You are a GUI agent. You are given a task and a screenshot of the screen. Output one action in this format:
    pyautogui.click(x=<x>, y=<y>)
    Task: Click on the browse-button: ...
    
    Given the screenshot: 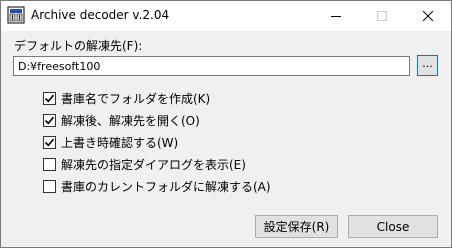 What is the action you would take?
    pyautogui.click(x=427, y=65)
    